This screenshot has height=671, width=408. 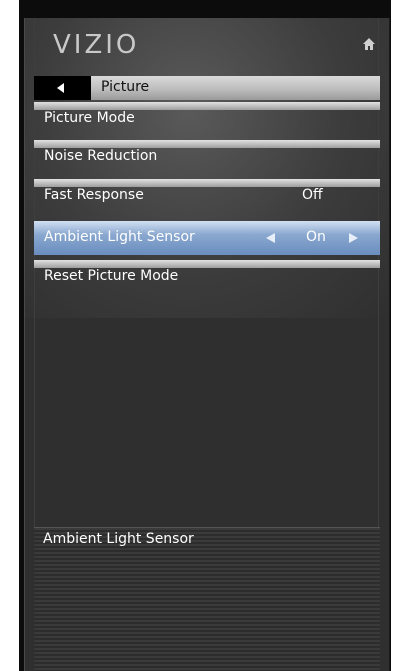 I want to click on back-button, so click(x=62, y=88).